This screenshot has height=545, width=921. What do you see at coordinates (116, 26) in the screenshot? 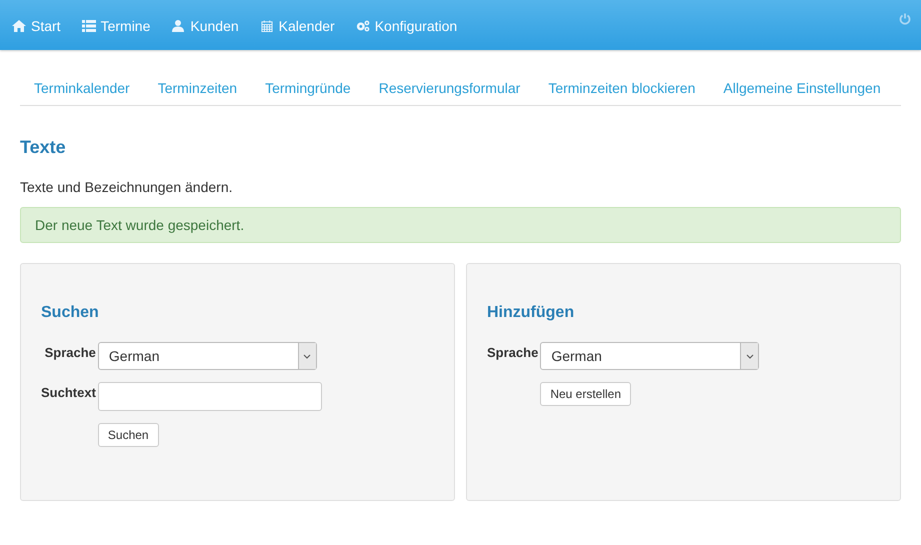
I see `nav-item: Termine` at bounding box center [116, 26].